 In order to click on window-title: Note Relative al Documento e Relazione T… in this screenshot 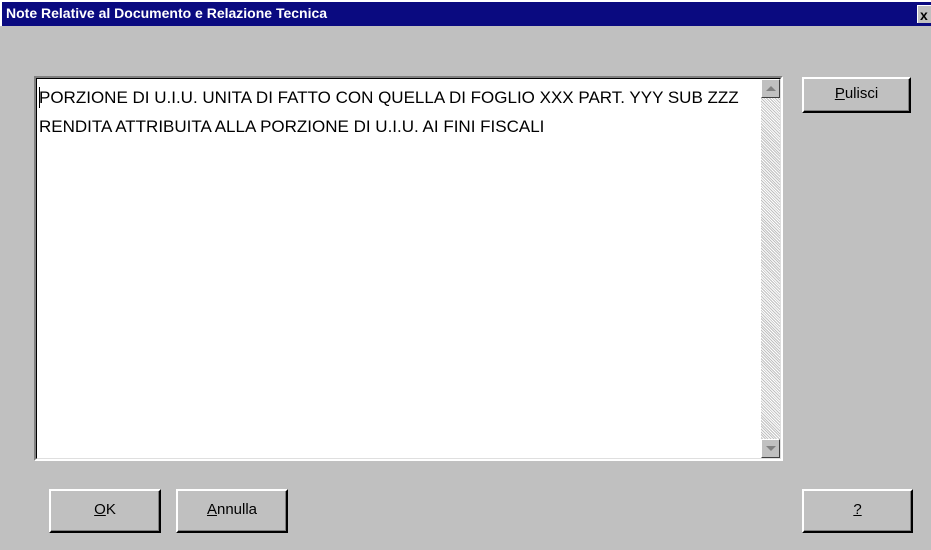, I will do `click(167, 13)`.